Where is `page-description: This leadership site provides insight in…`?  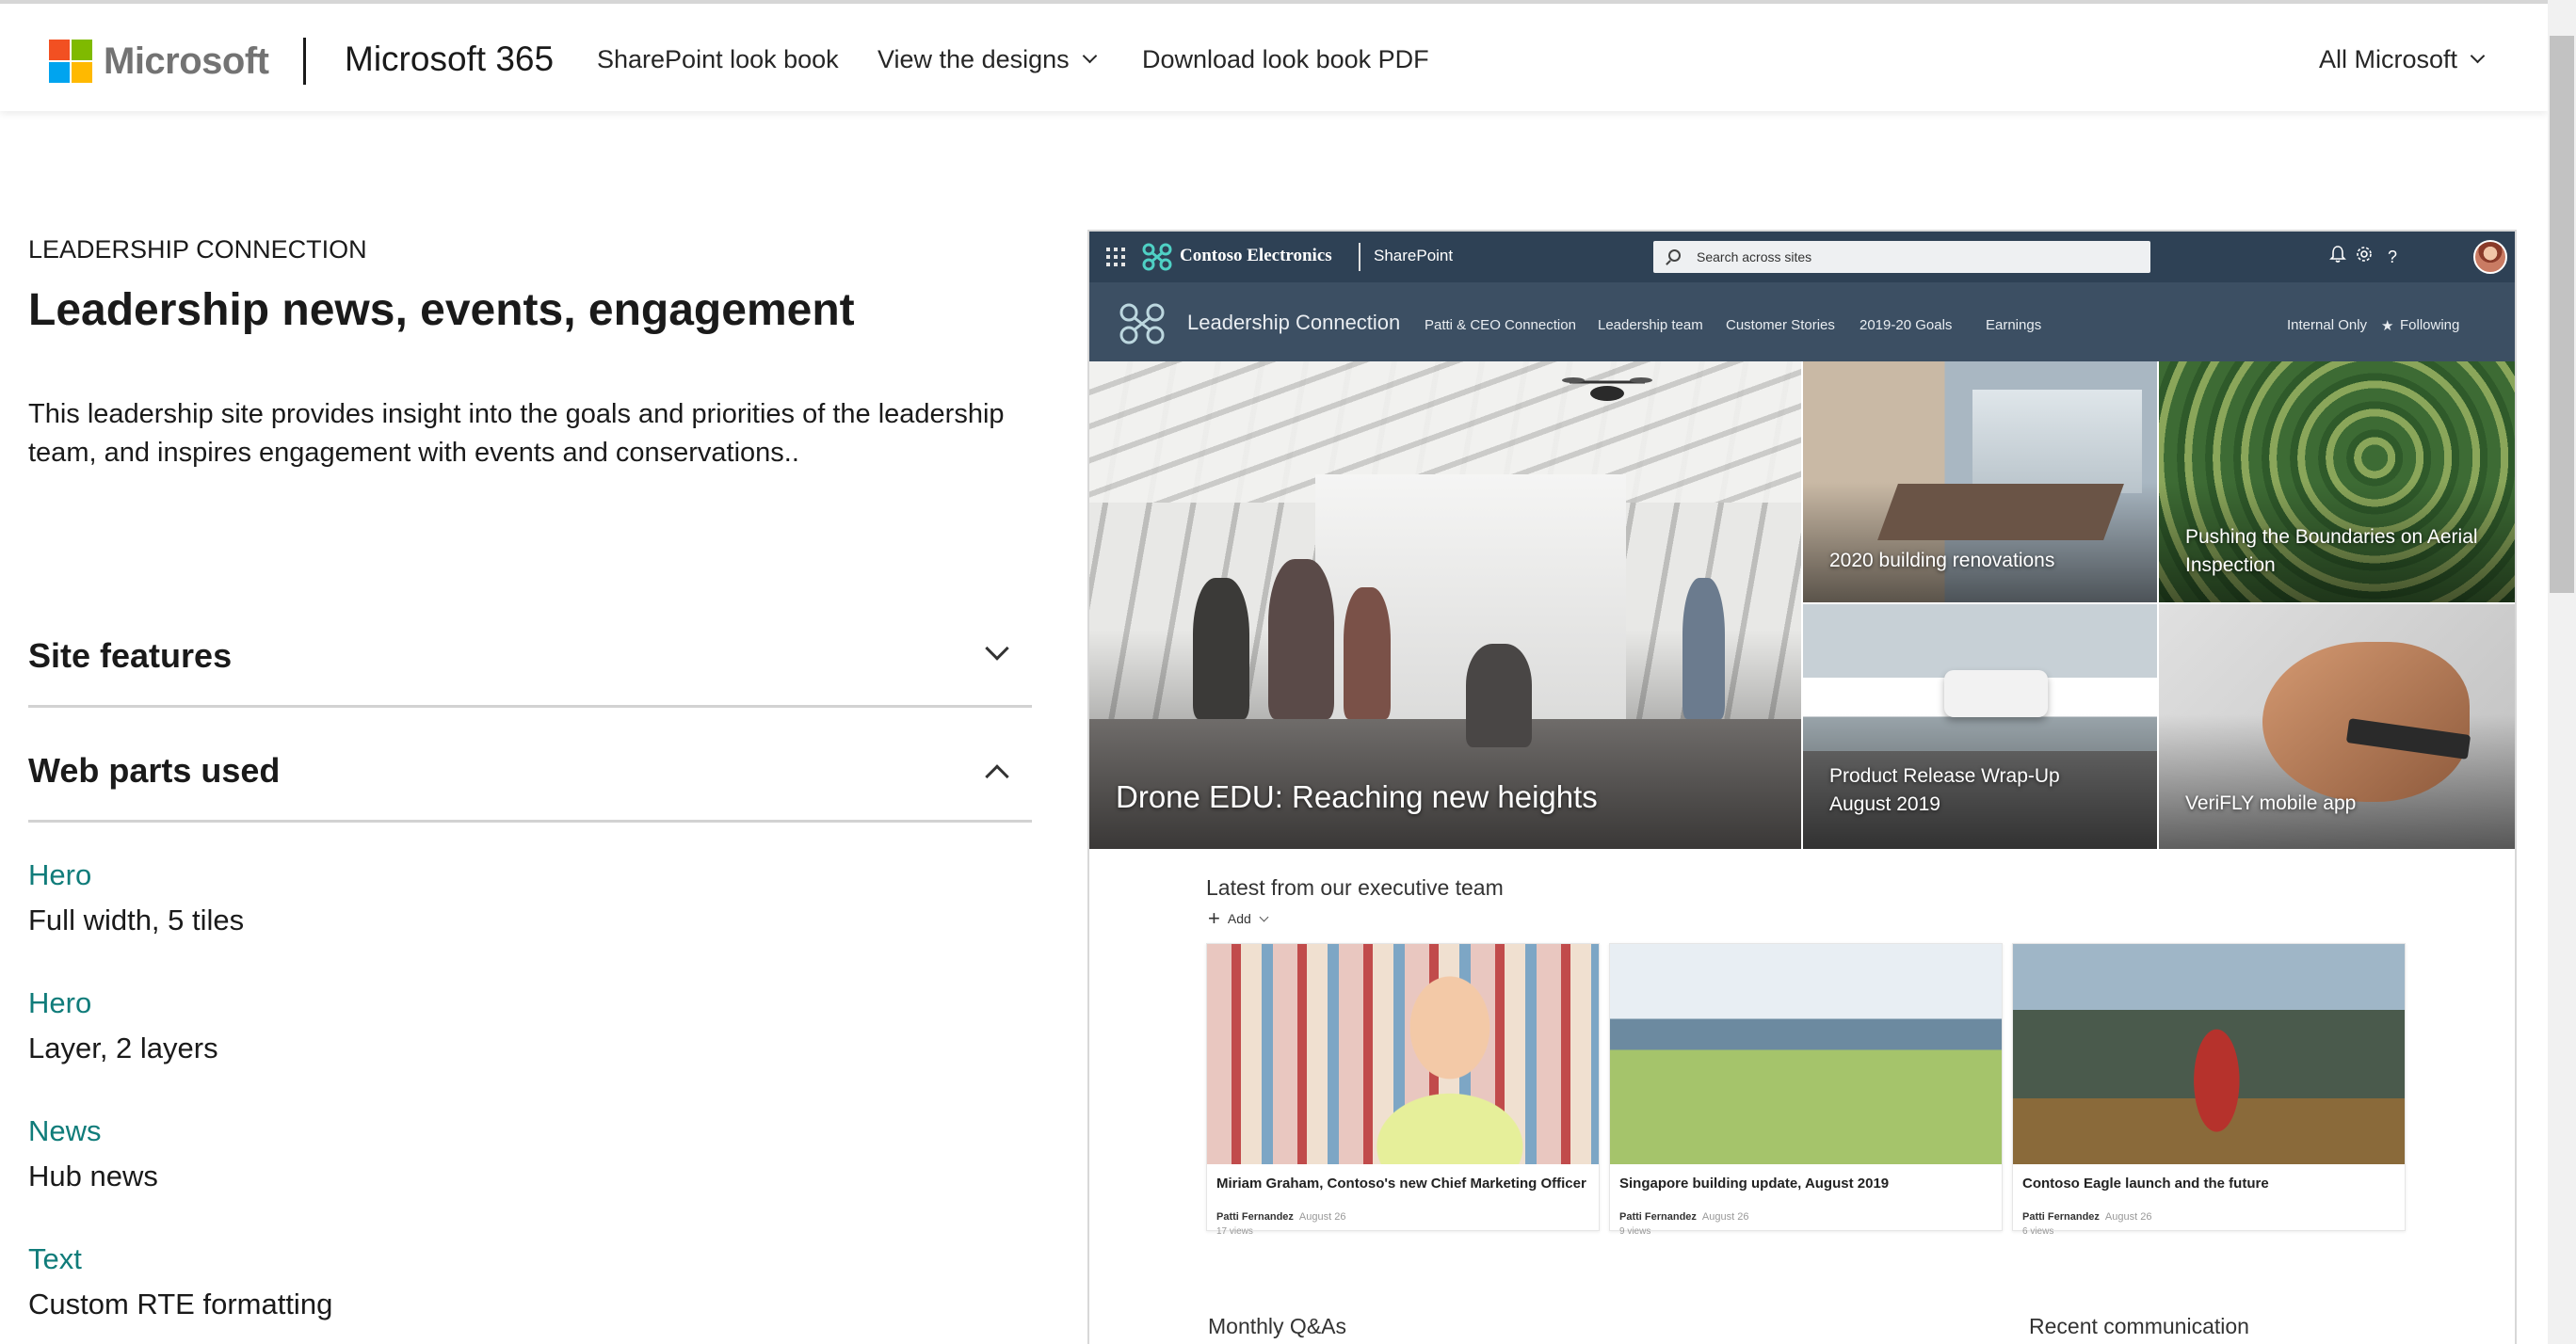
page-description: This leadership site provides insight in… is located at coordinates (516, 433).